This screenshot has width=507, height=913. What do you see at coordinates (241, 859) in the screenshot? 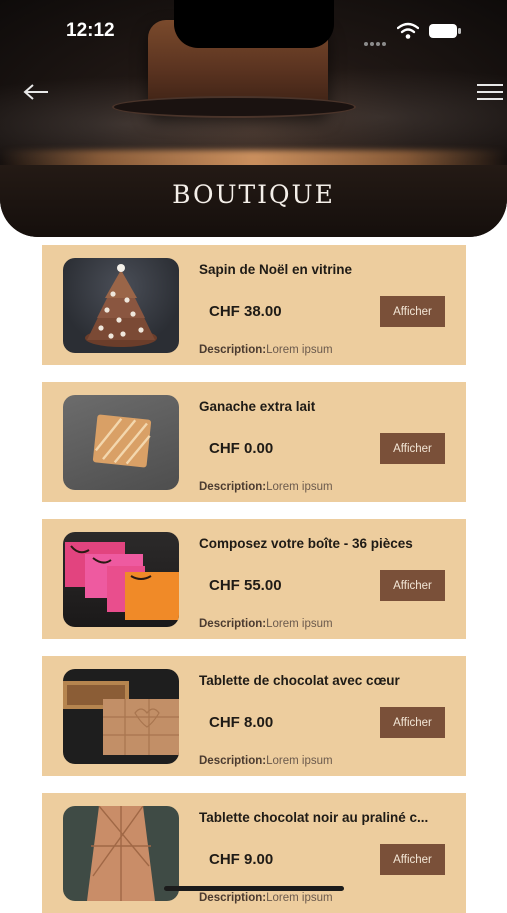
I see `product-price: CHF 9.00` at bounding box center [241, 859].